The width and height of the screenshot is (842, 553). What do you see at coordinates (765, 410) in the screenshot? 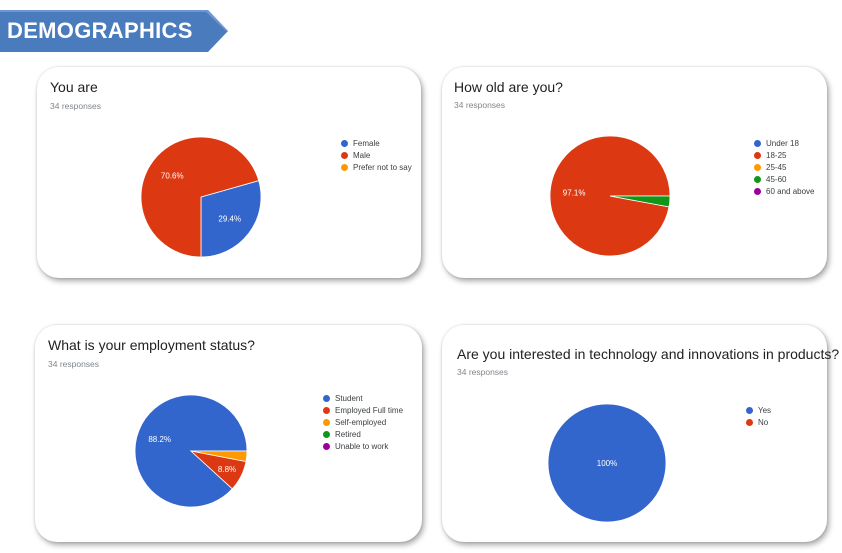
I see `legend-label: Yes` at bounding box center [765, 410].